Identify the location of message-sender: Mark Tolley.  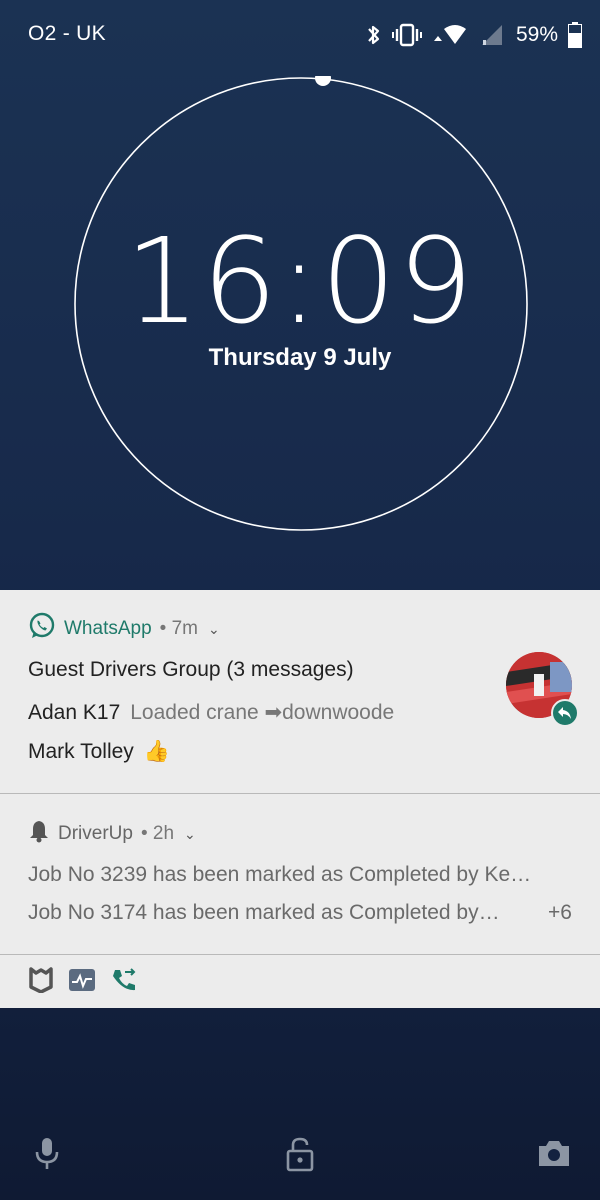
(81, 751).